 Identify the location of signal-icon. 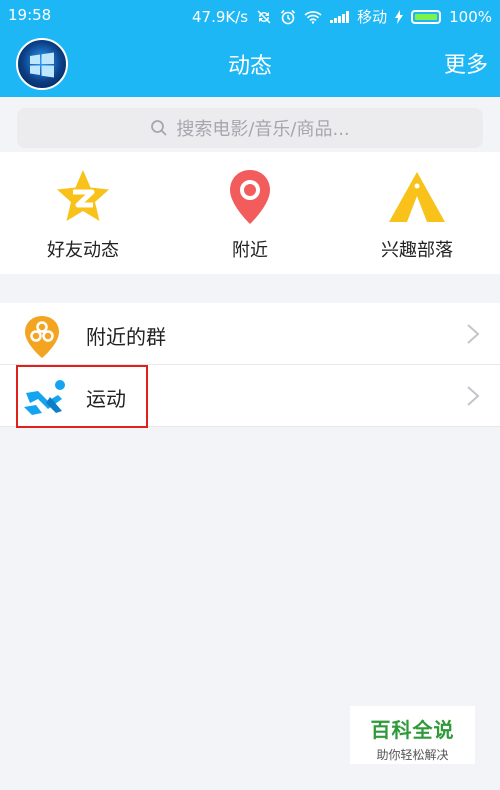
(340, 16).